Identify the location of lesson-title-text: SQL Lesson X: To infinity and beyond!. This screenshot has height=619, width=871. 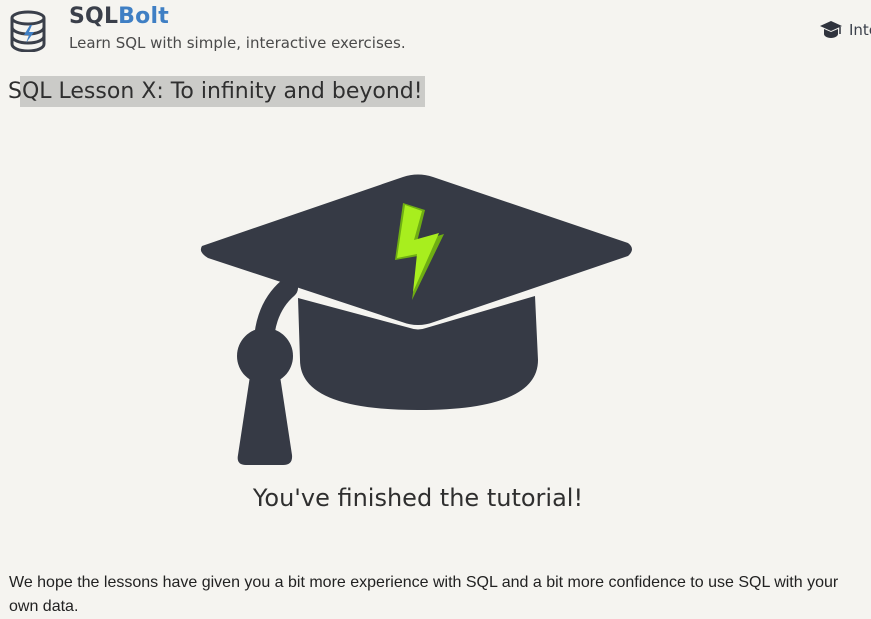
(215, 91).